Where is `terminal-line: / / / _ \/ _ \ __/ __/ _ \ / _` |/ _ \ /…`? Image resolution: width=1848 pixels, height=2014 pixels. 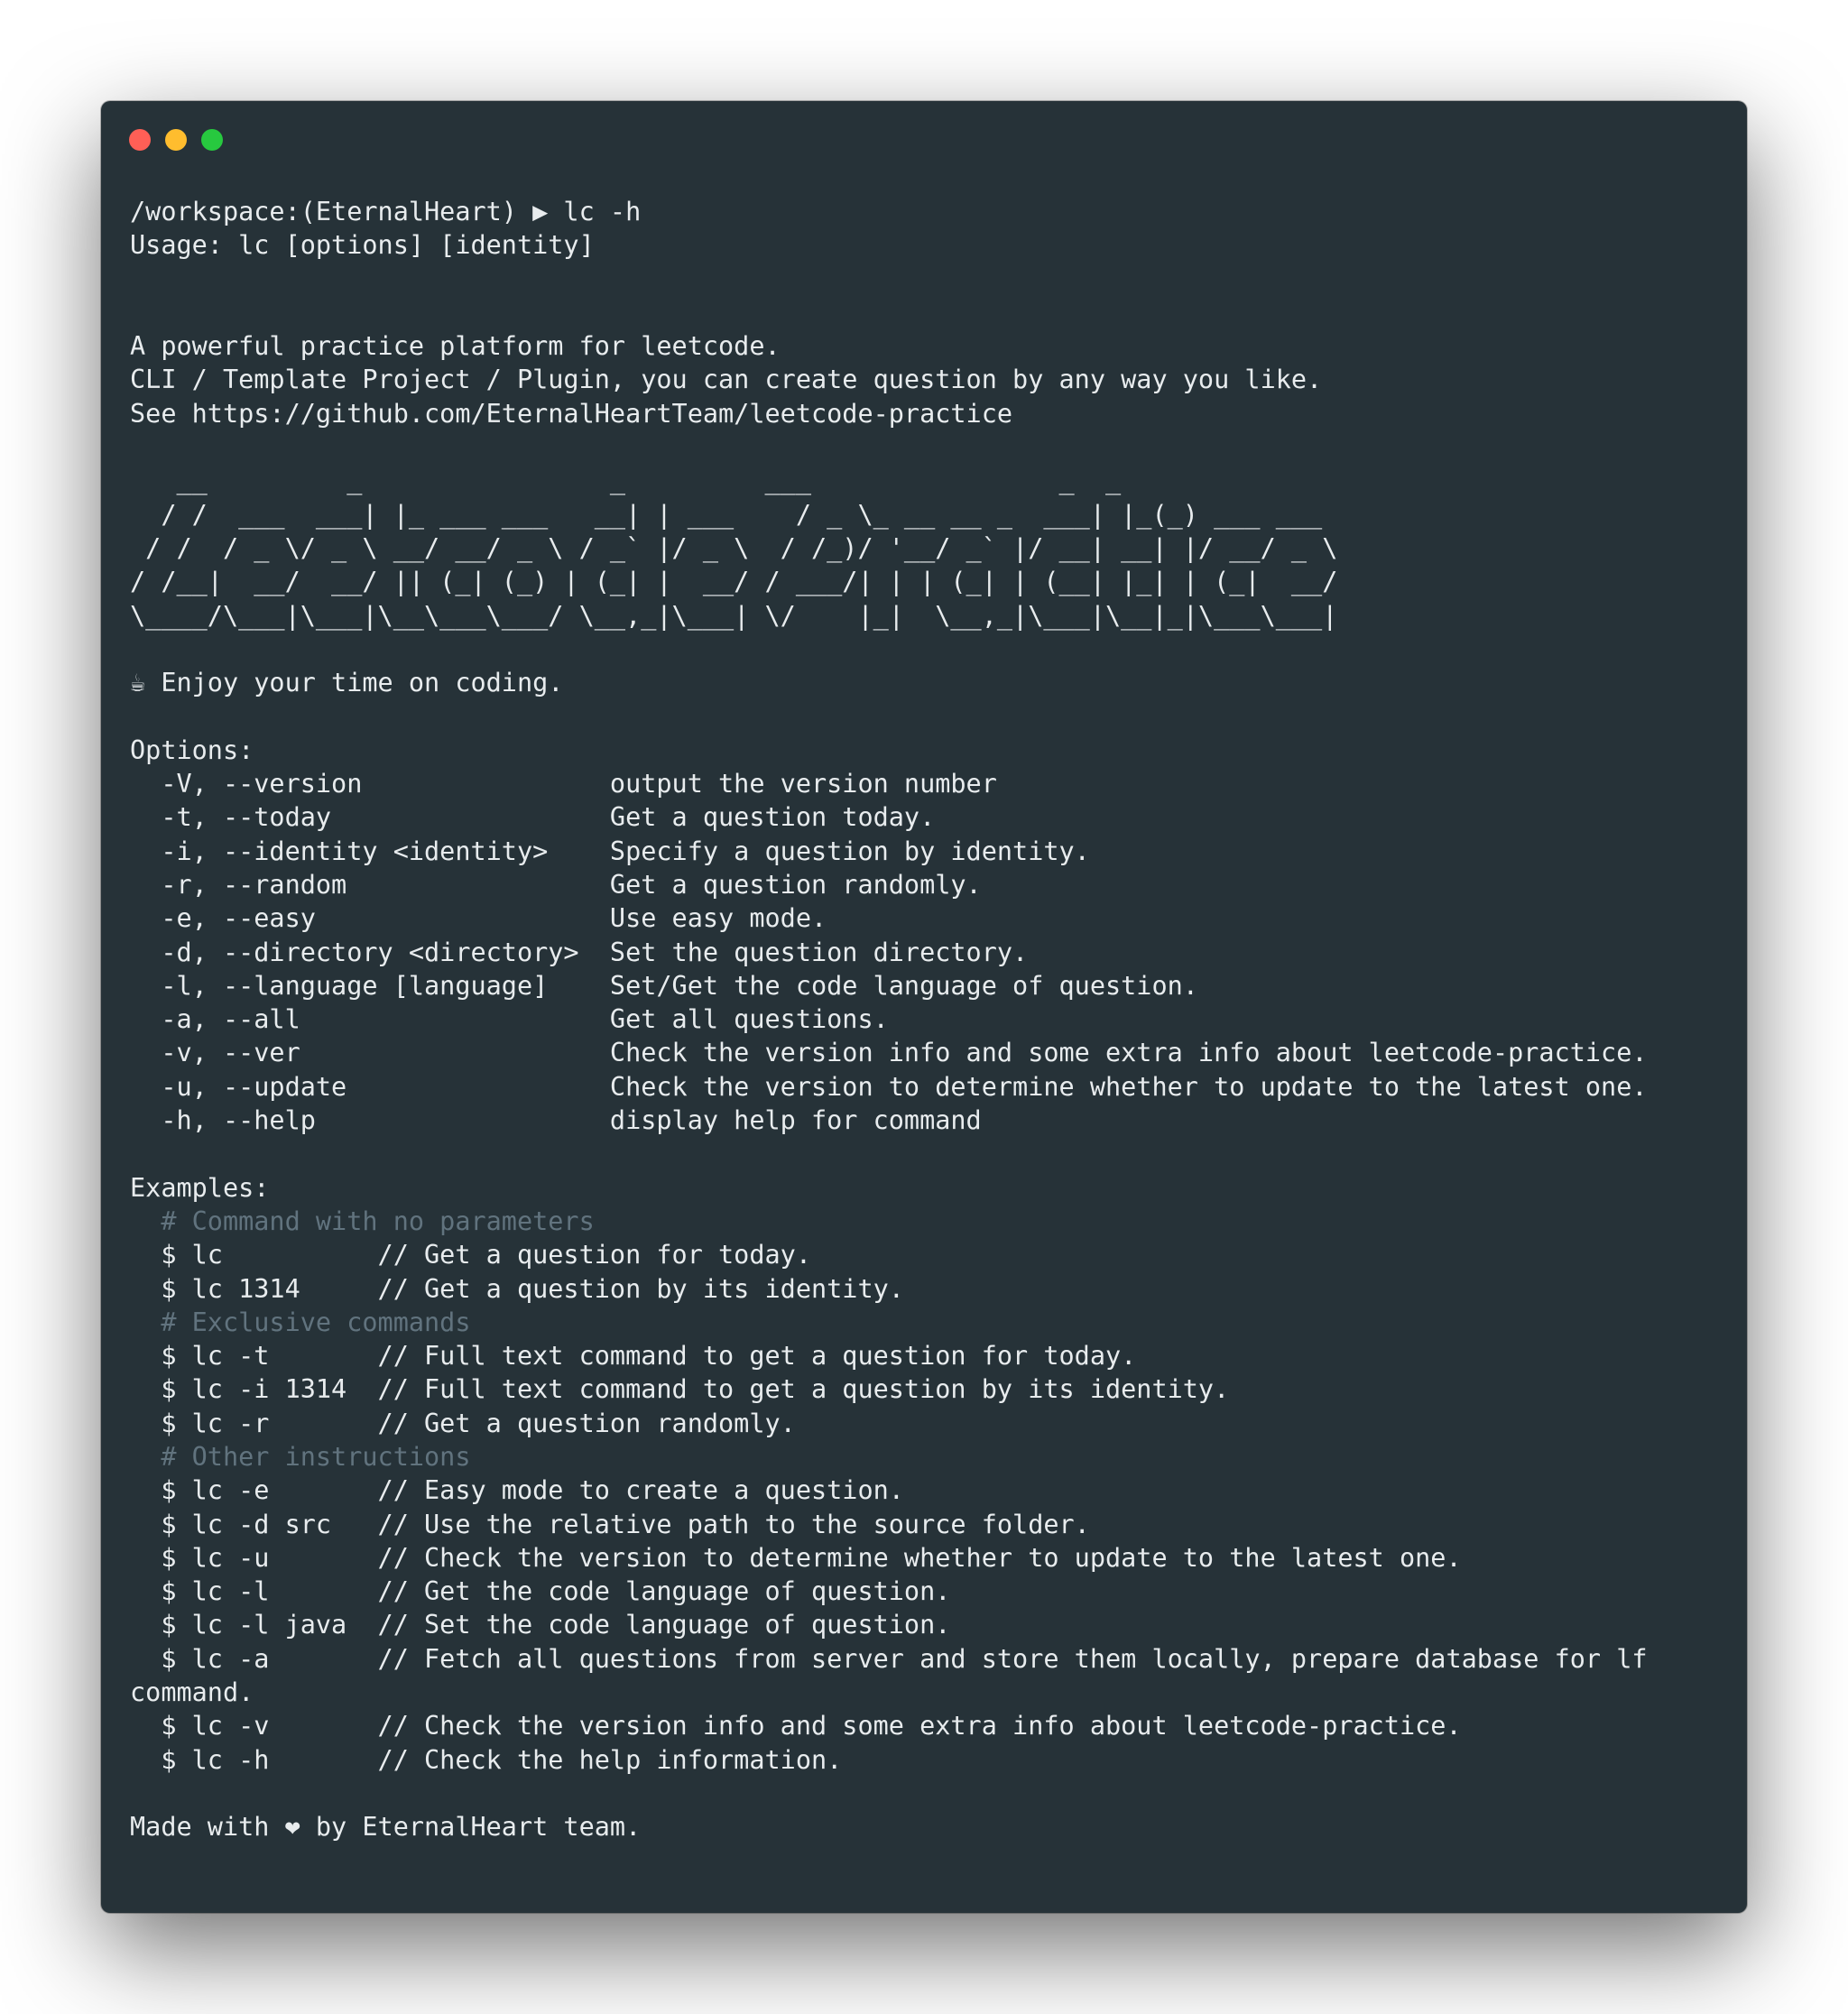 terminal-line: / / / _ \/ _ \ __/ __/ _ \ / _` |/ _ \ /… is located at coordinates (734, 547).